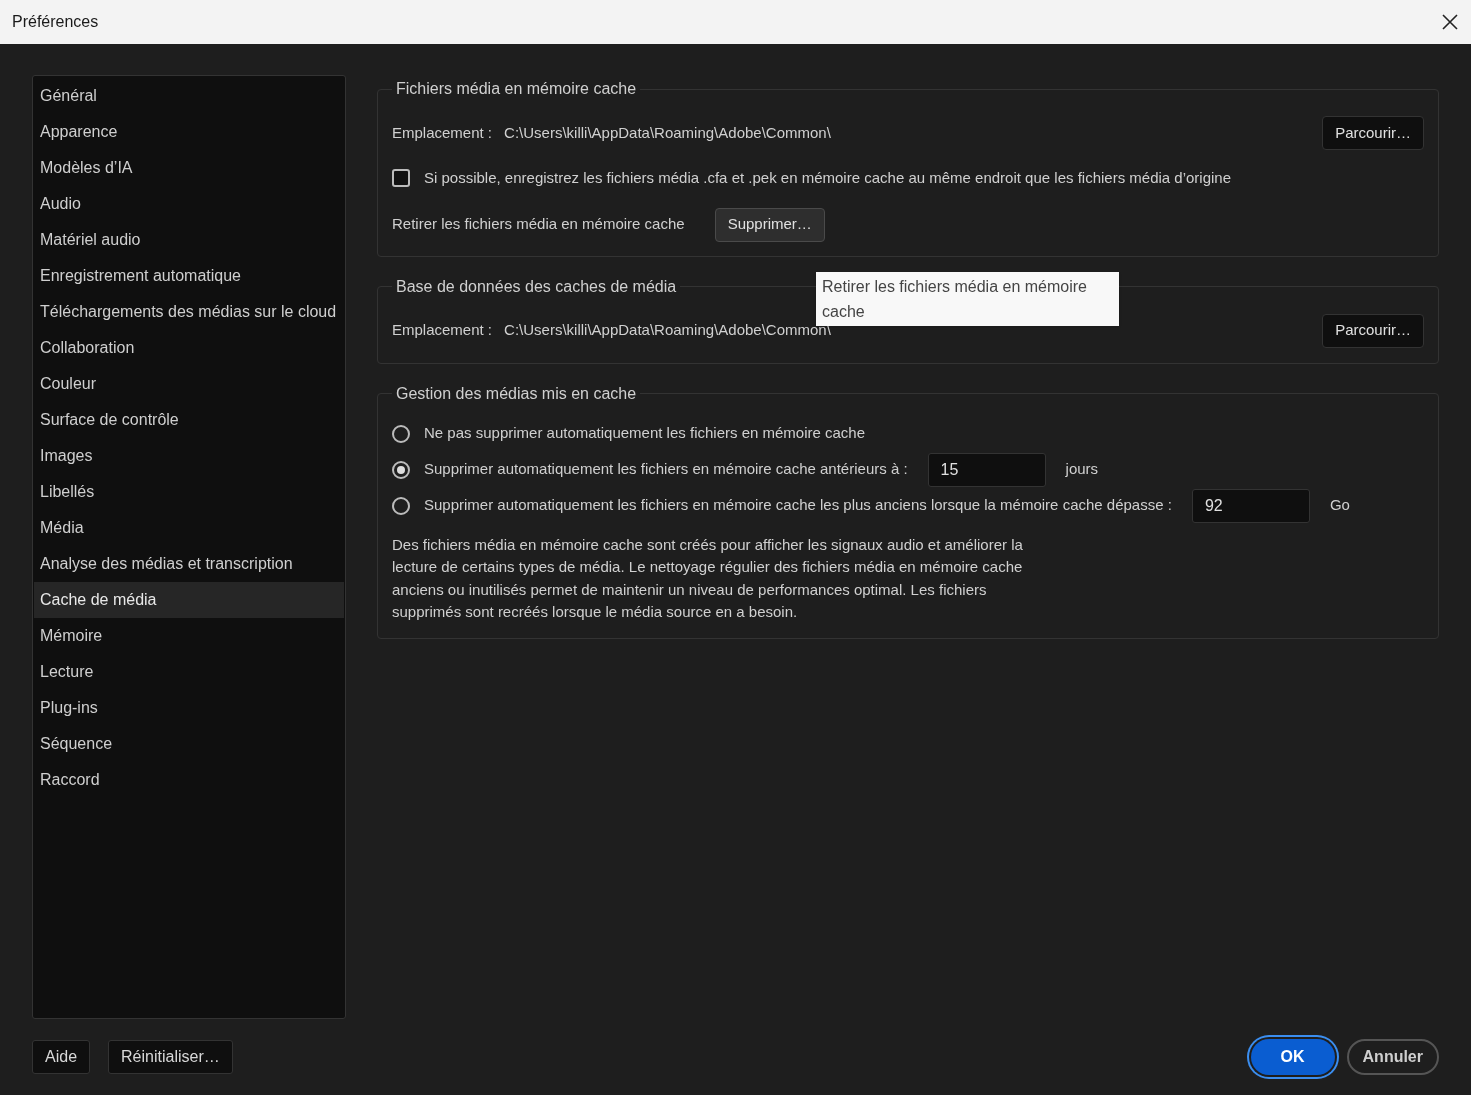 This screenshot has height=1095, width=1471. I want to click on option-label: Ne pas supprimer automatiquement les fichiers en mémoire cache, so click(645, 433).